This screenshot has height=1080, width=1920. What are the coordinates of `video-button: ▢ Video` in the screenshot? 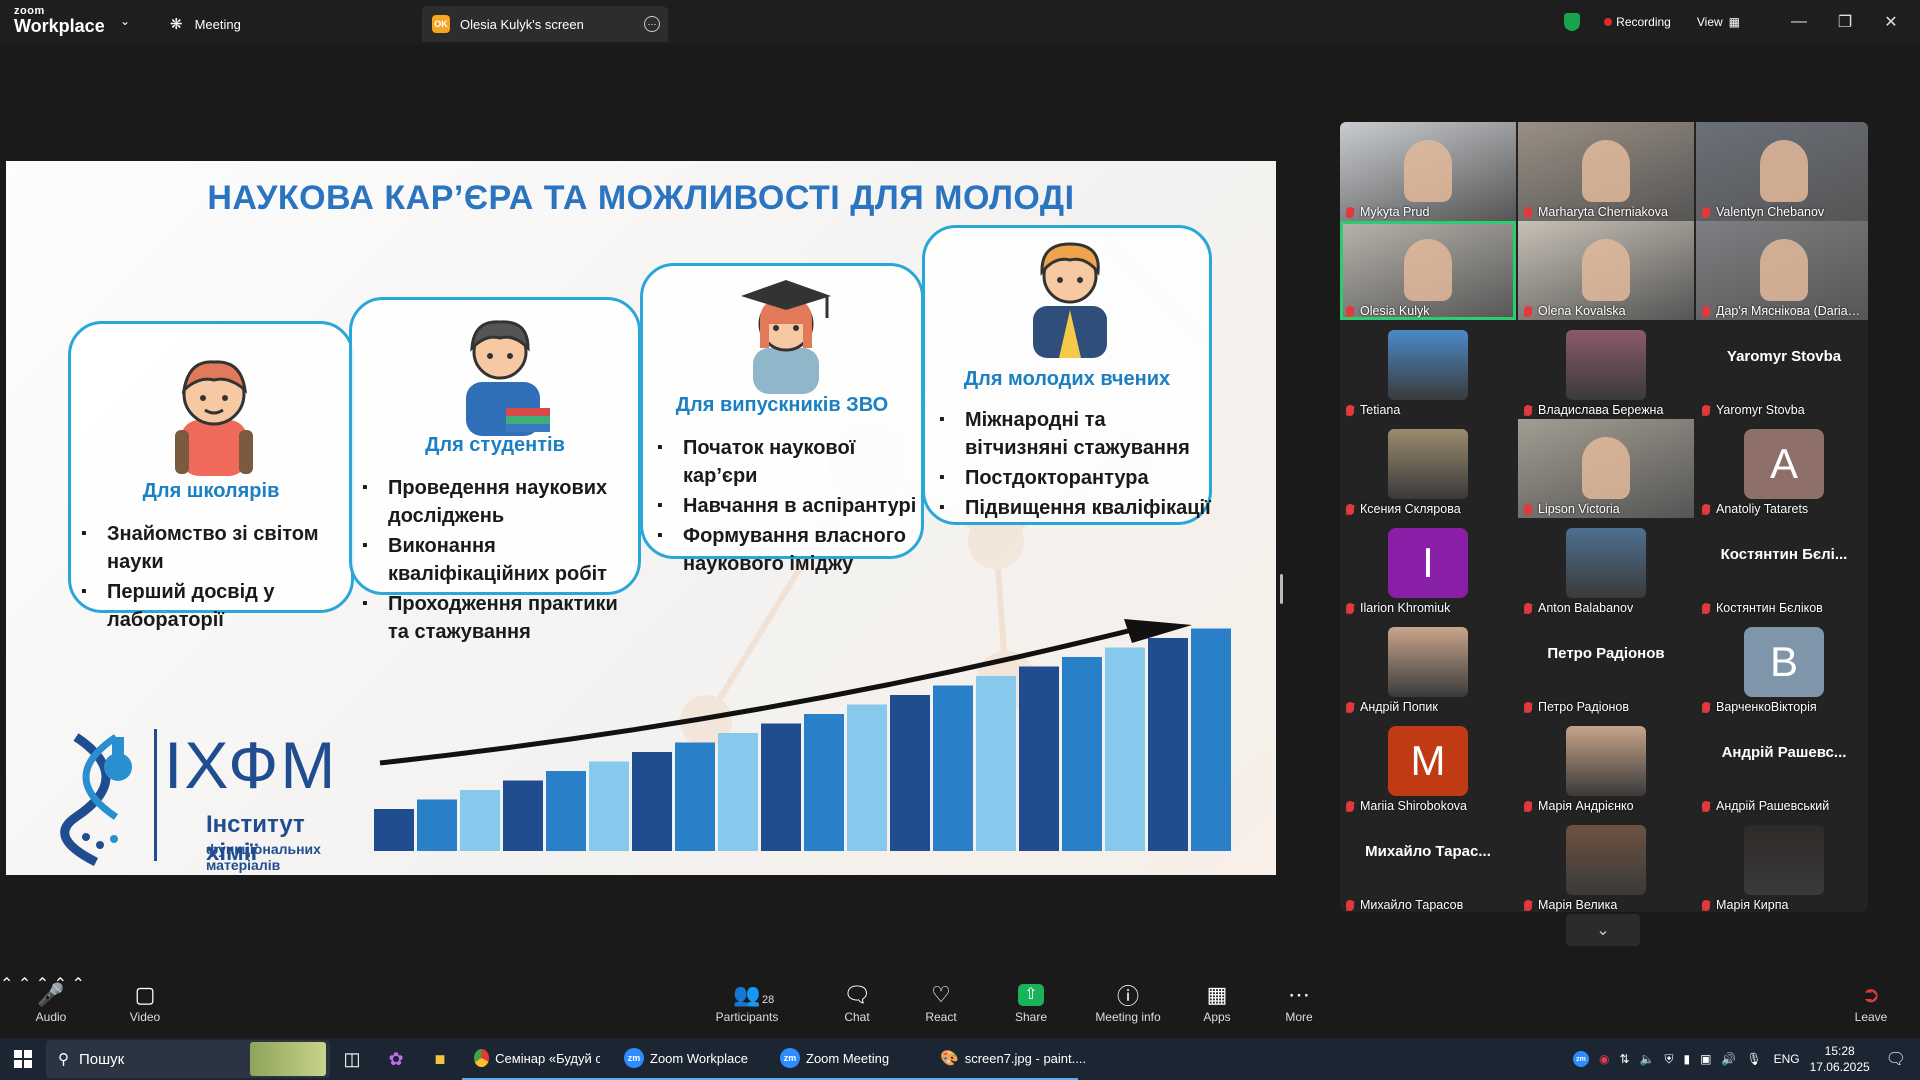 It's located at (145, 1002).